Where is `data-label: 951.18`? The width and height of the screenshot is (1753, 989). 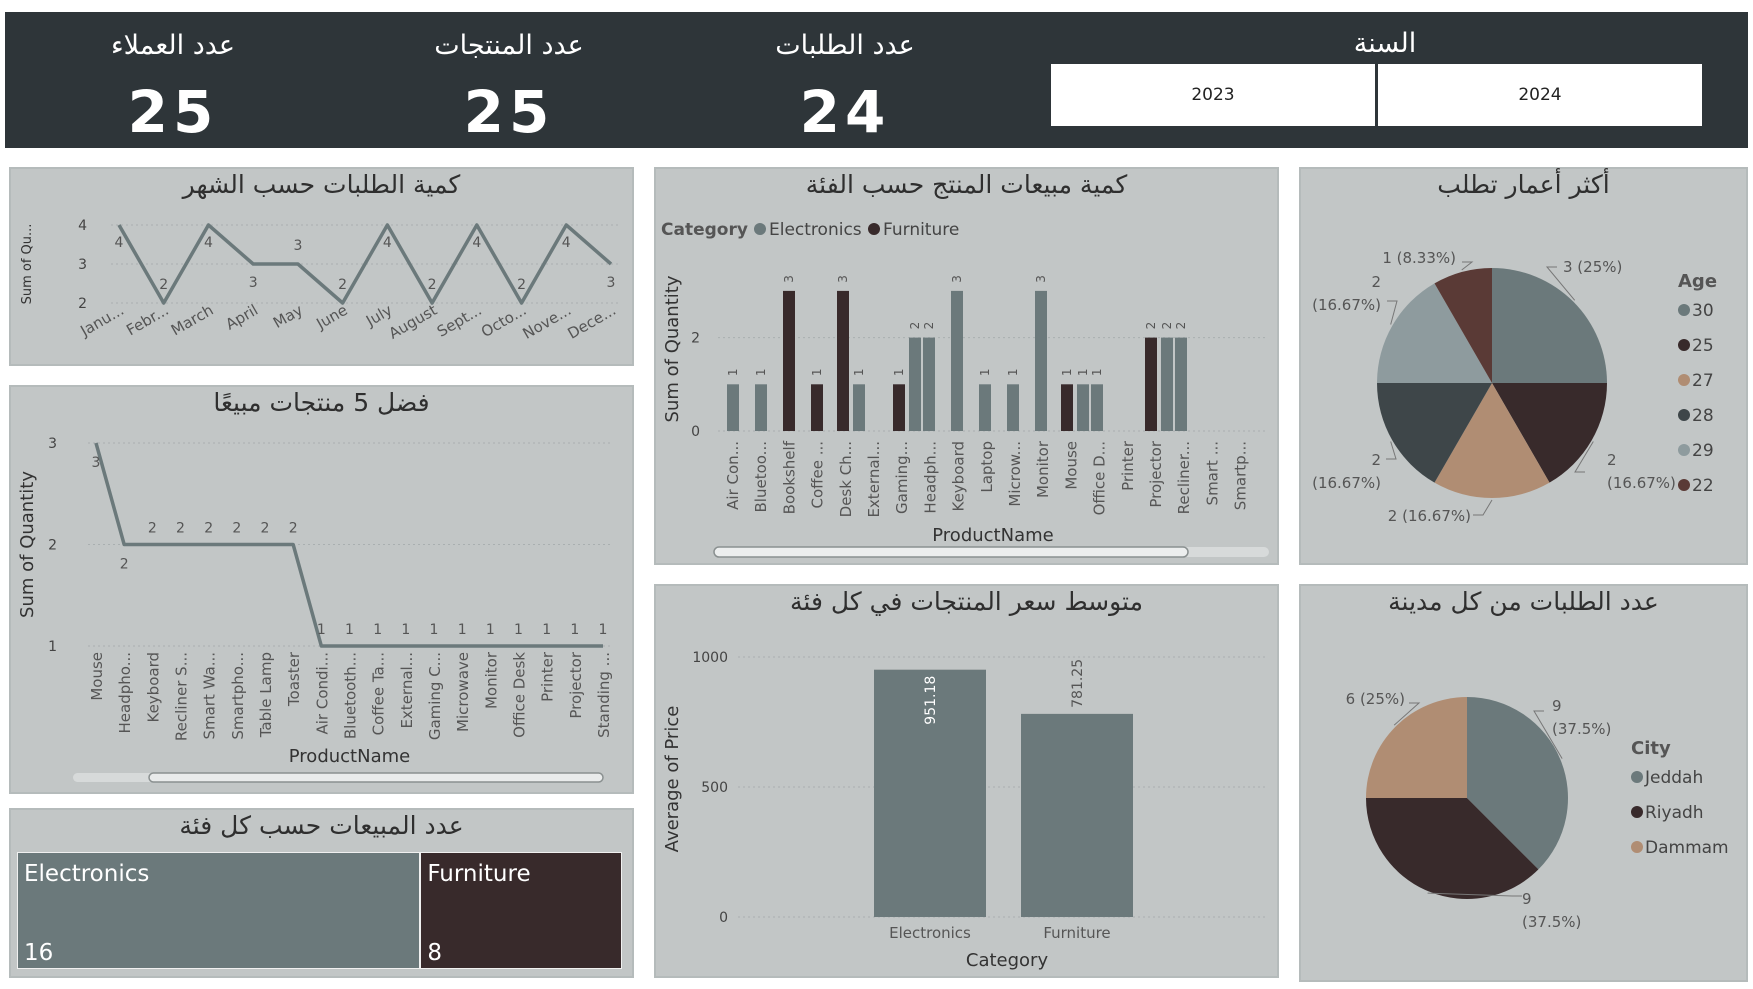 data-label: 951.18 is located at coordinates (931, 700).